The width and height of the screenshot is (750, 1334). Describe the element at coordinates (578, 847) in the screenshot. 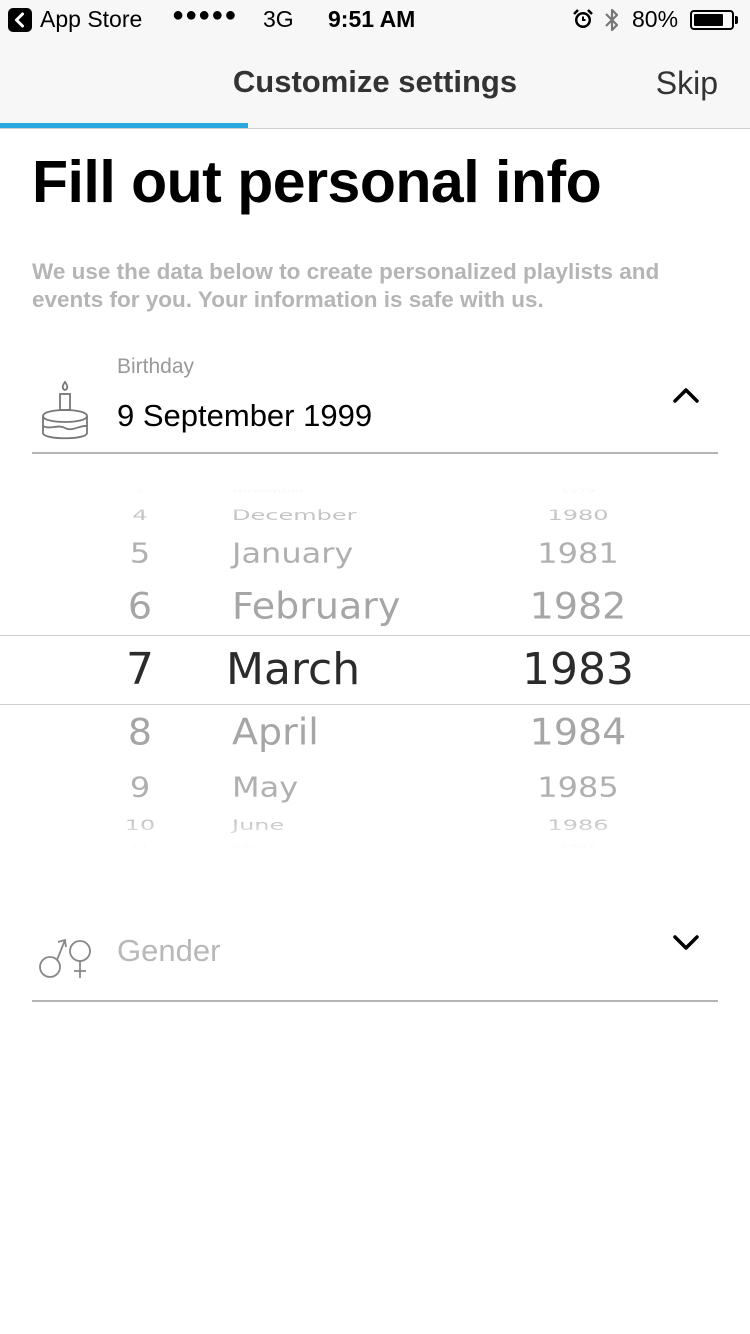

I see `picker-year: 1987` at that location.